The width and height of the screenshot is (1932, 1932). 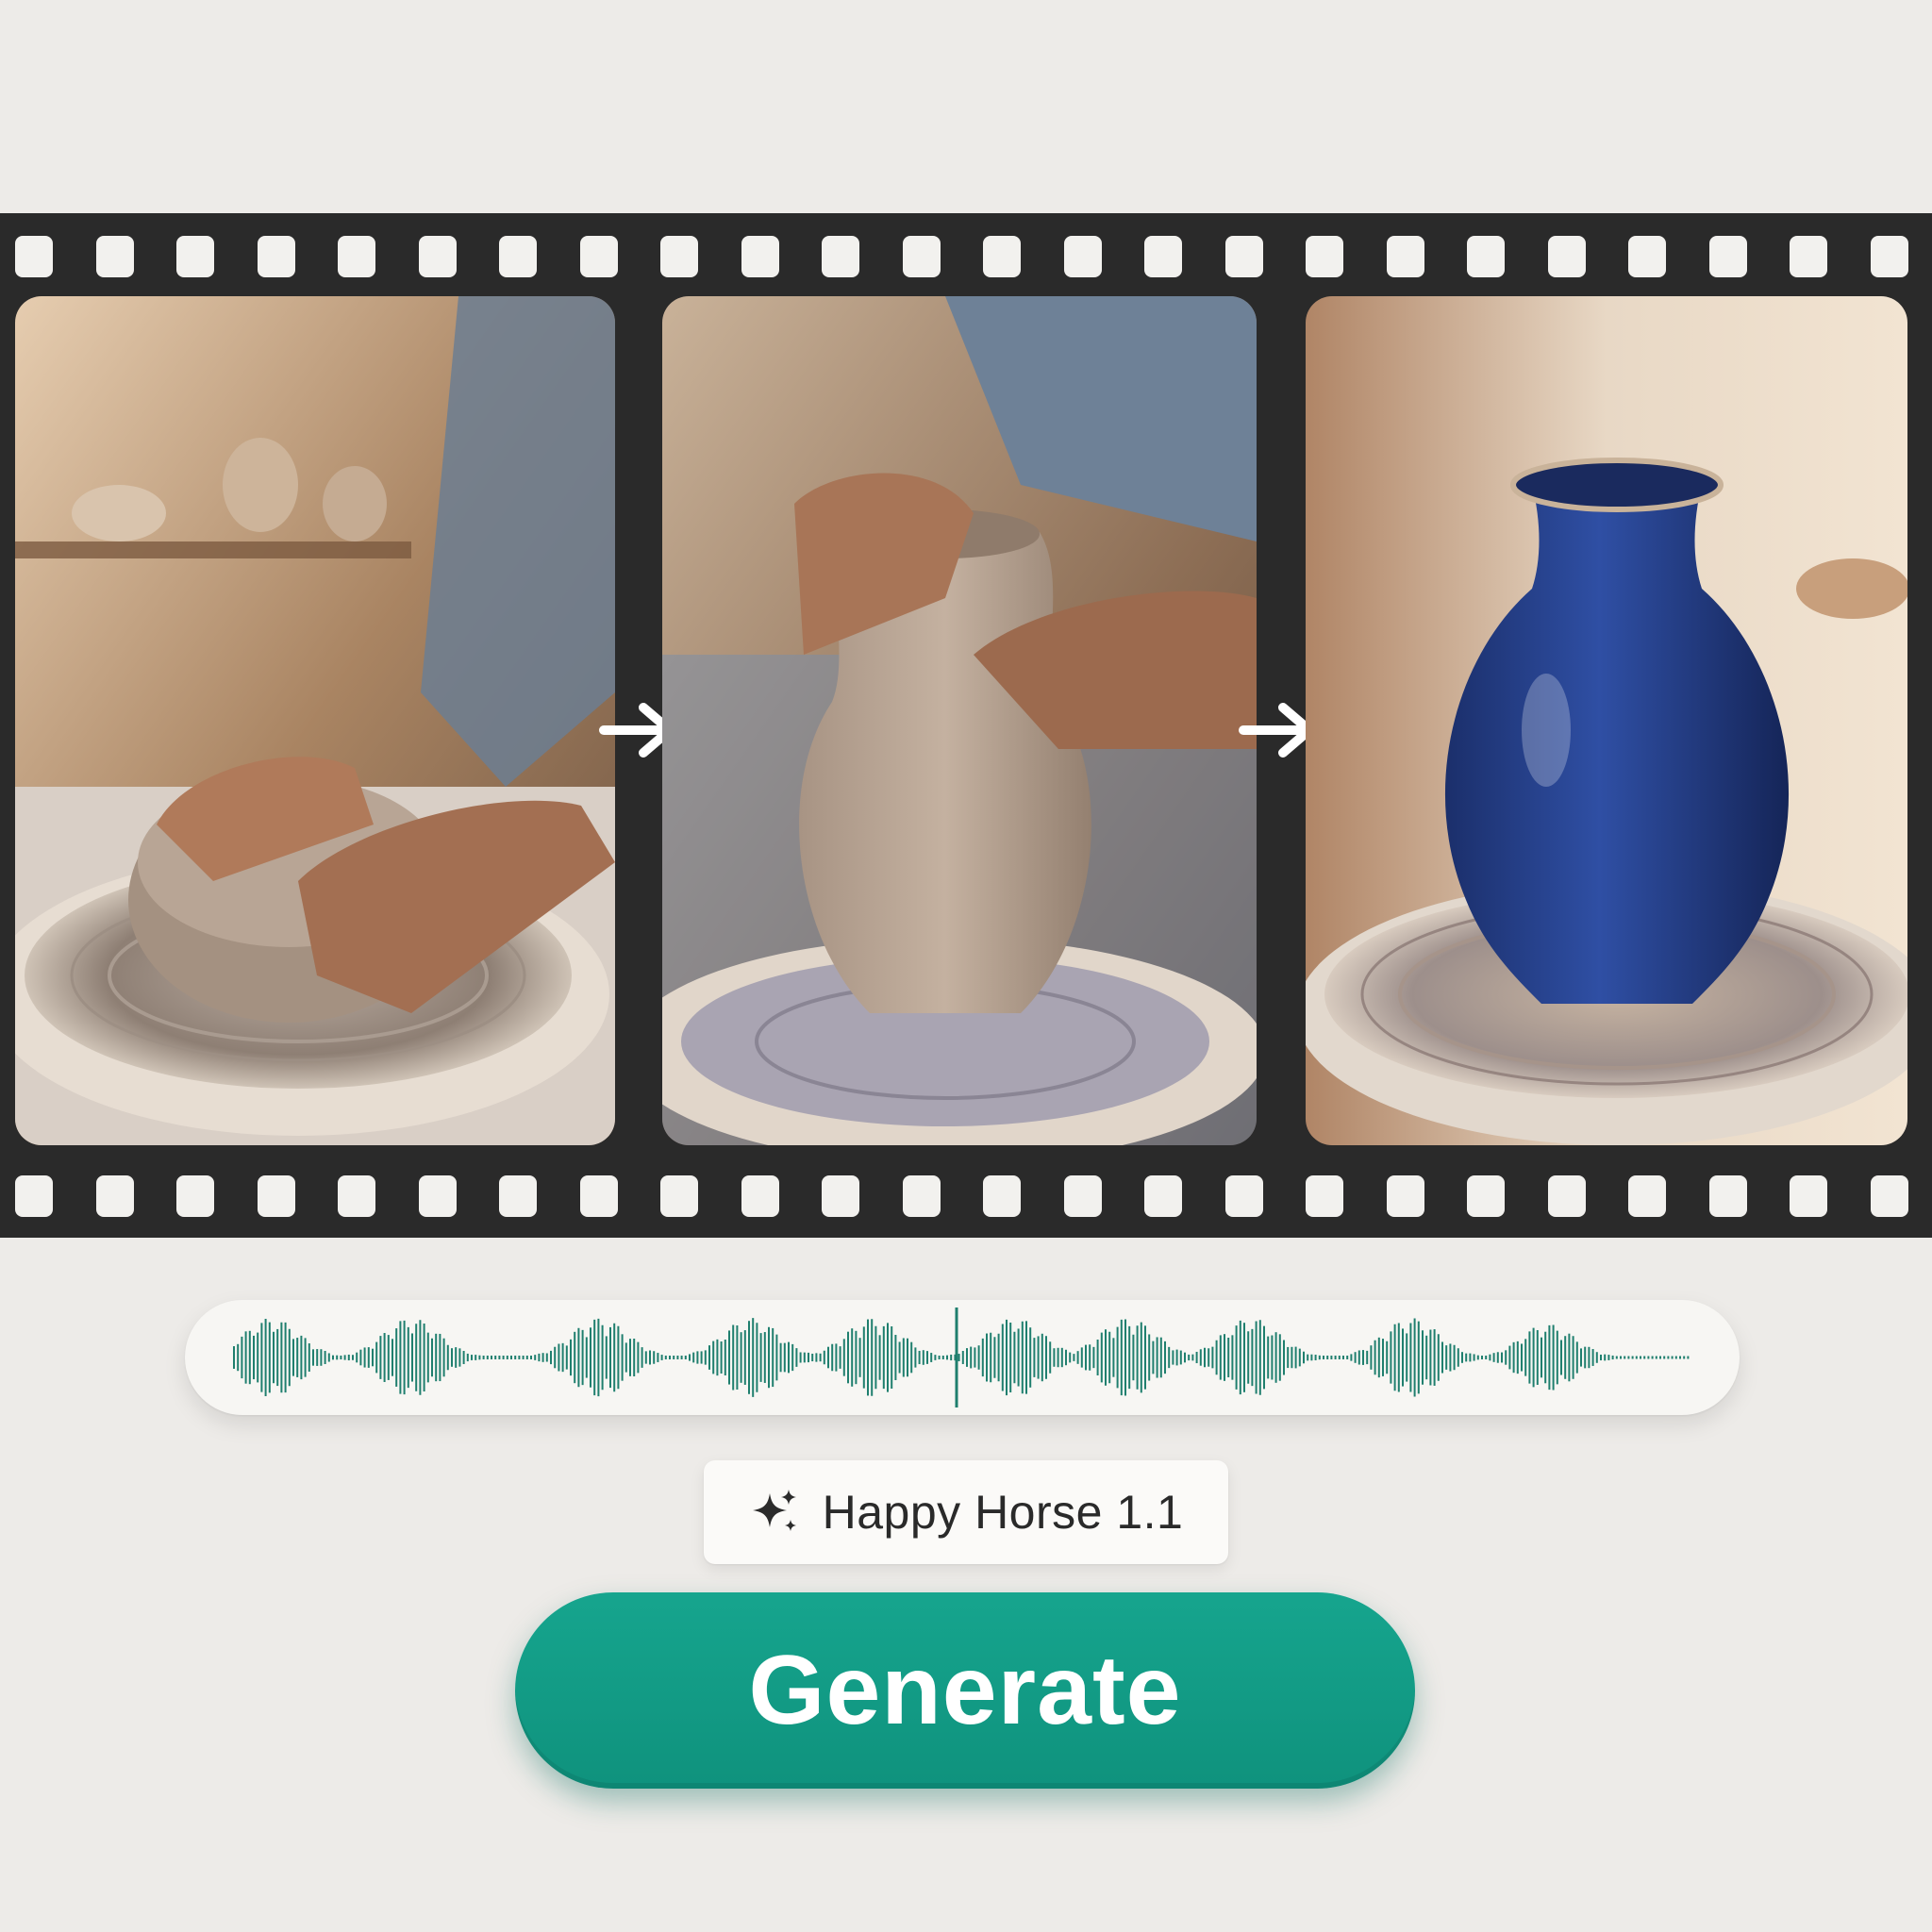 What do you see at coordinates (966, 1199) in the screenshot?
I see `sprocket-holes-bottom` at bounding box center [966, 1199].